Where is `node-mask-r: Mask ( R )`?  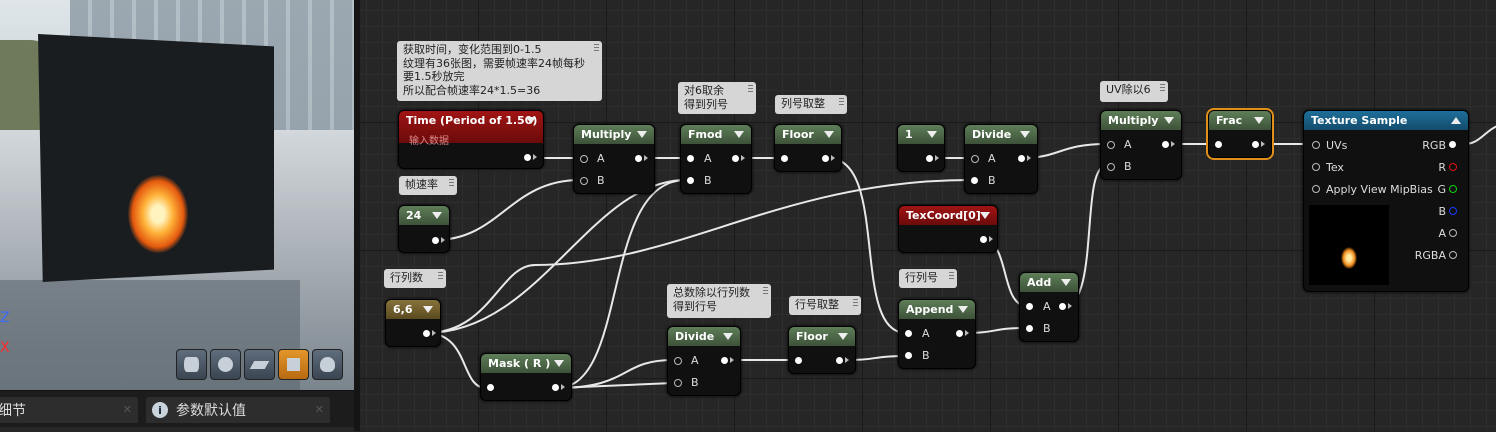
node-mask-r: Mask ( R ) is located at coordinates (526, 377).